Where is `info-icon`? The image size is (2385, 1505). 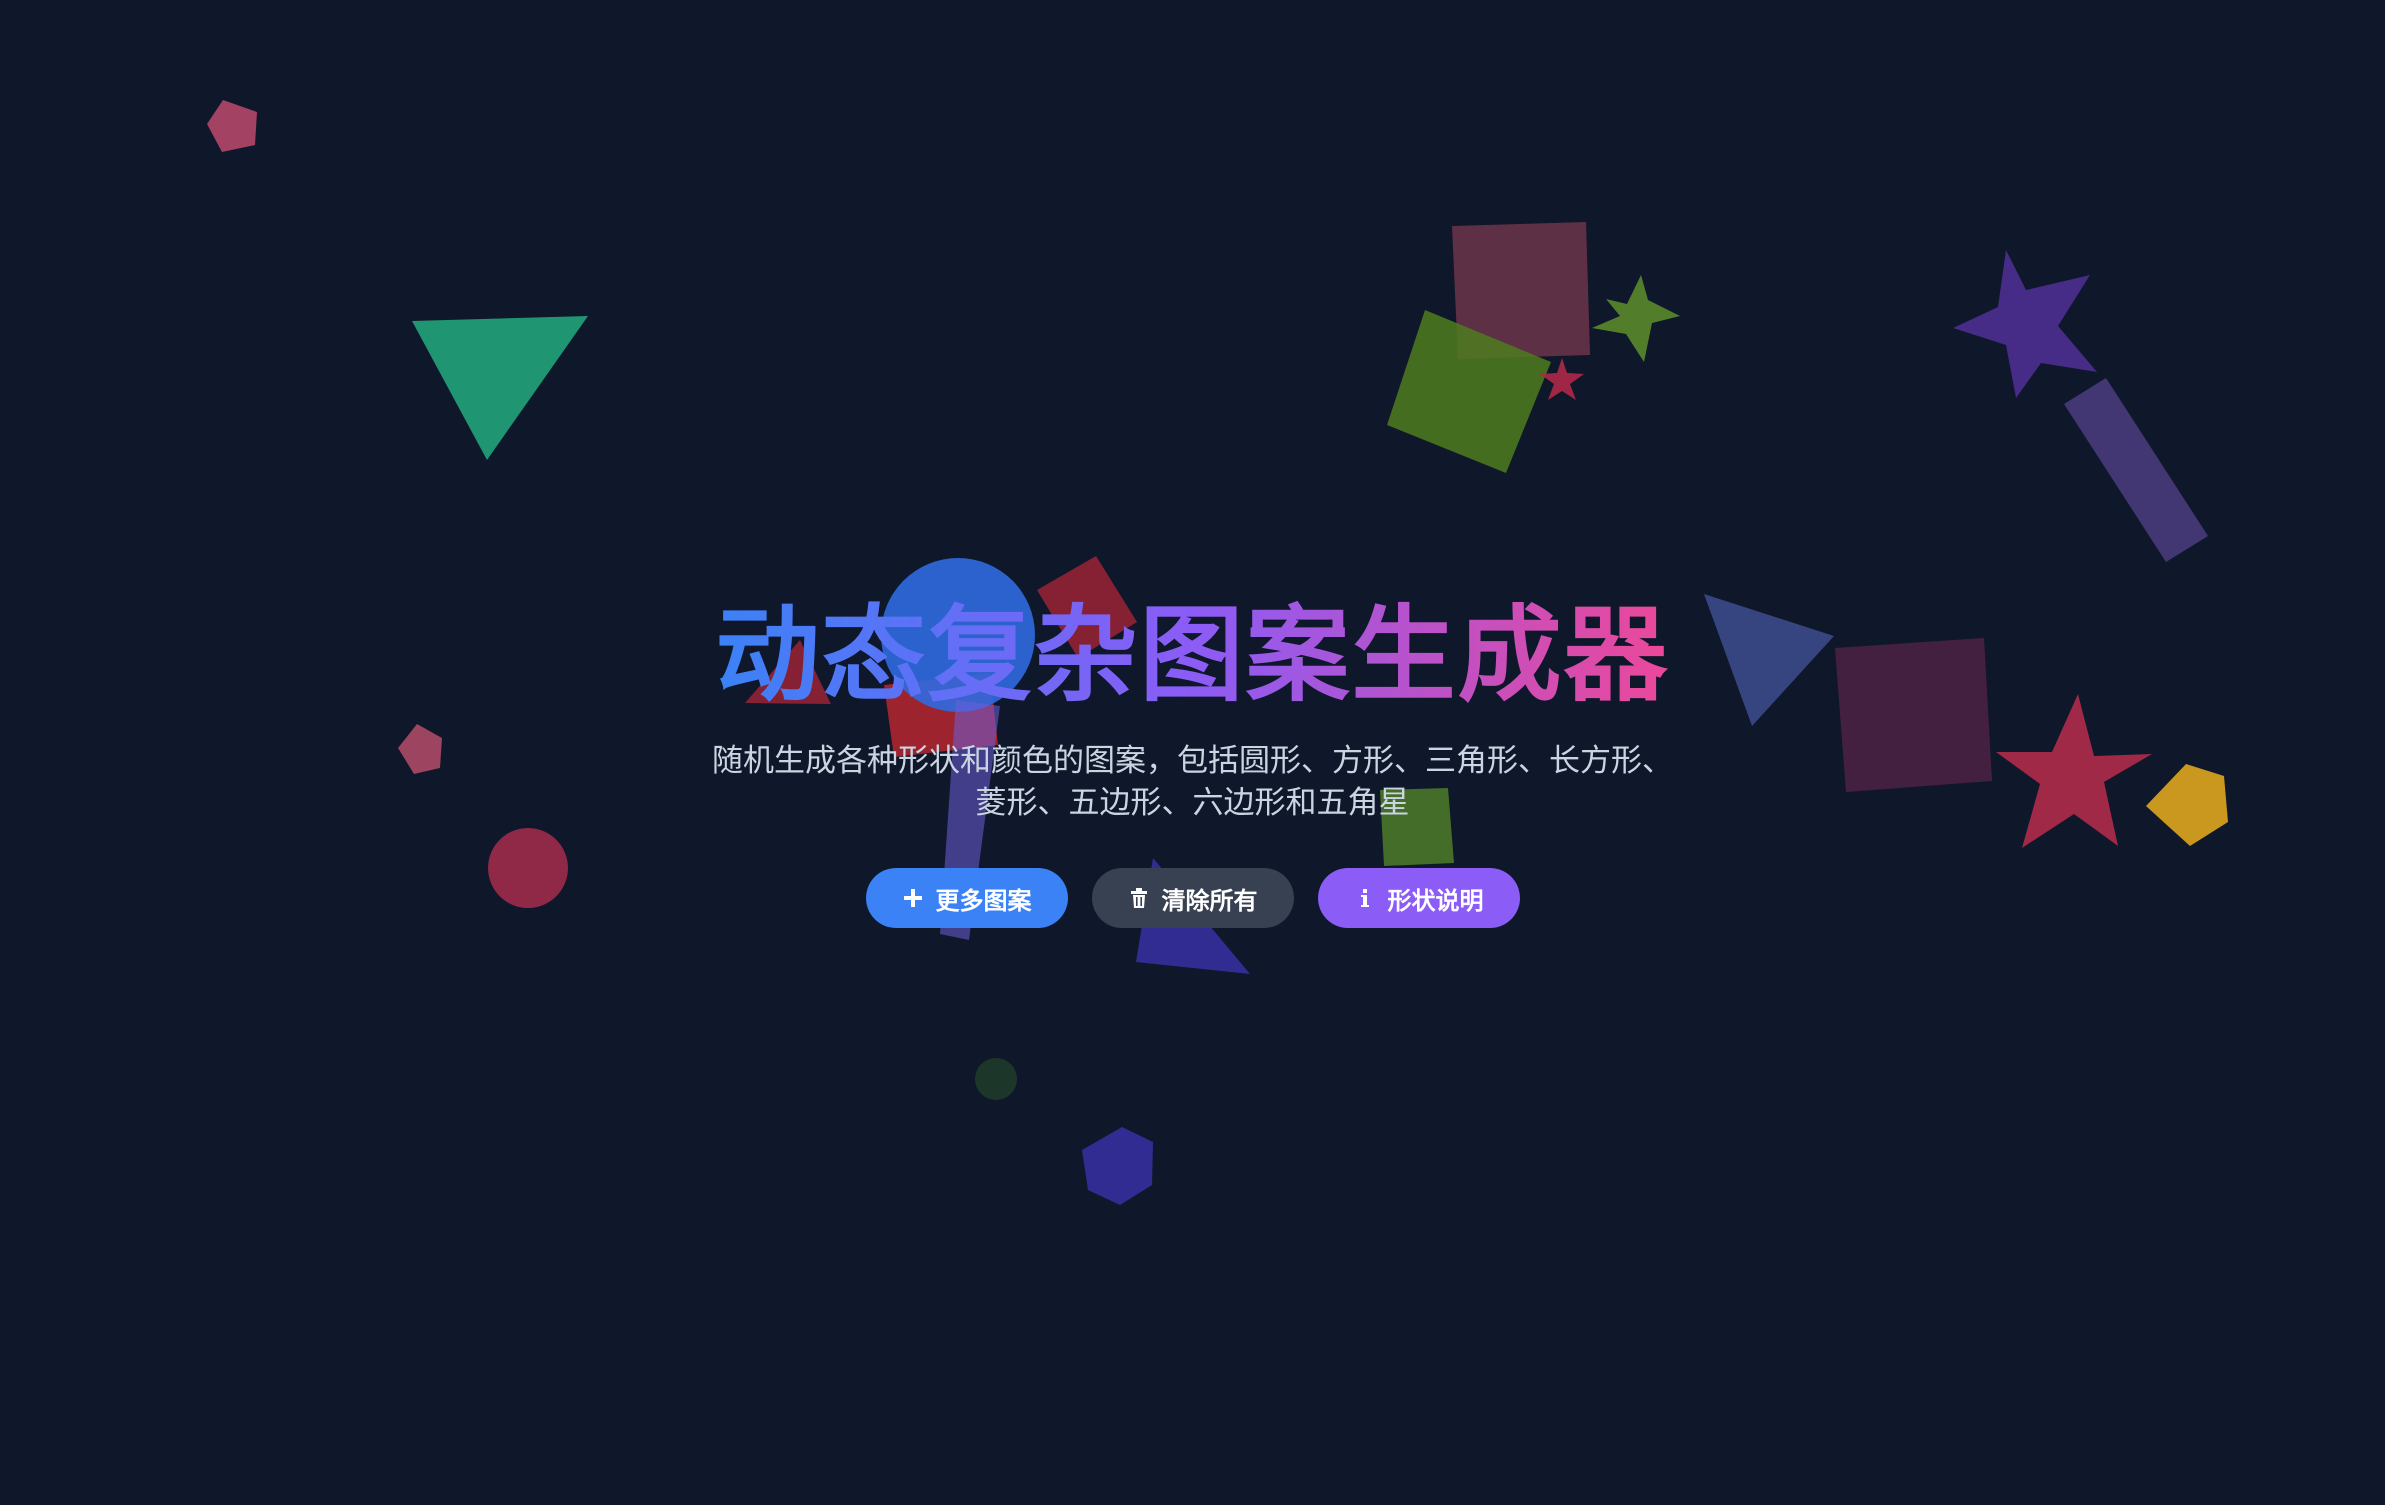 info-icon is located at coordinates (1365, 898).